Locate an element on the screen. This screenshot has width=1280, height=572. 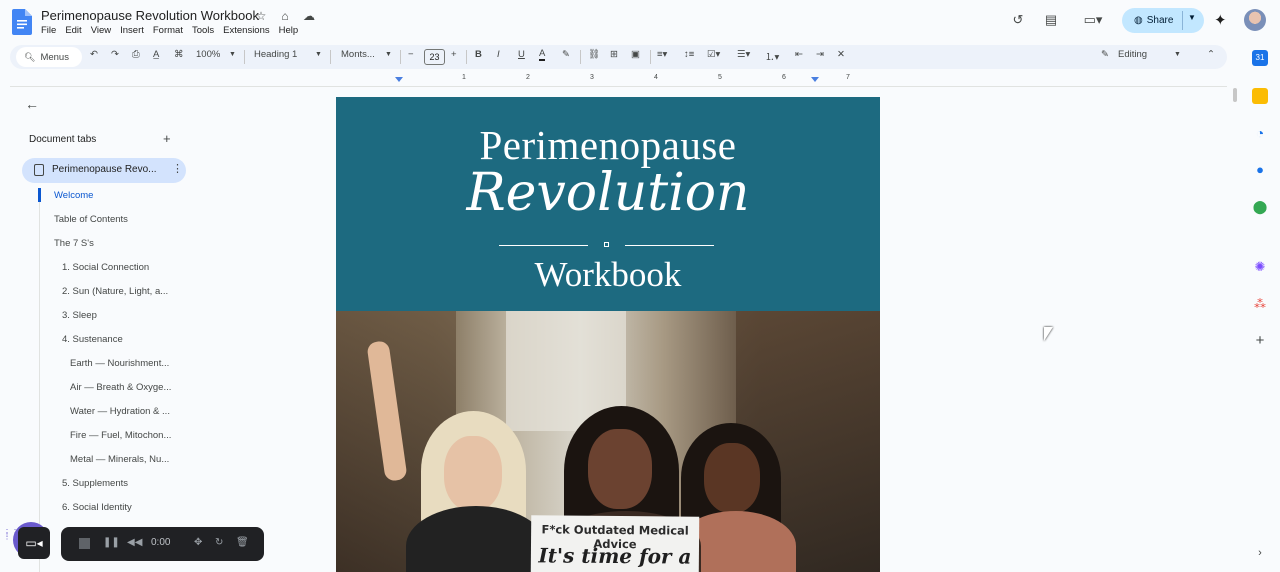
camera-icon: ▭◂ is located at coordinates (34, 543).